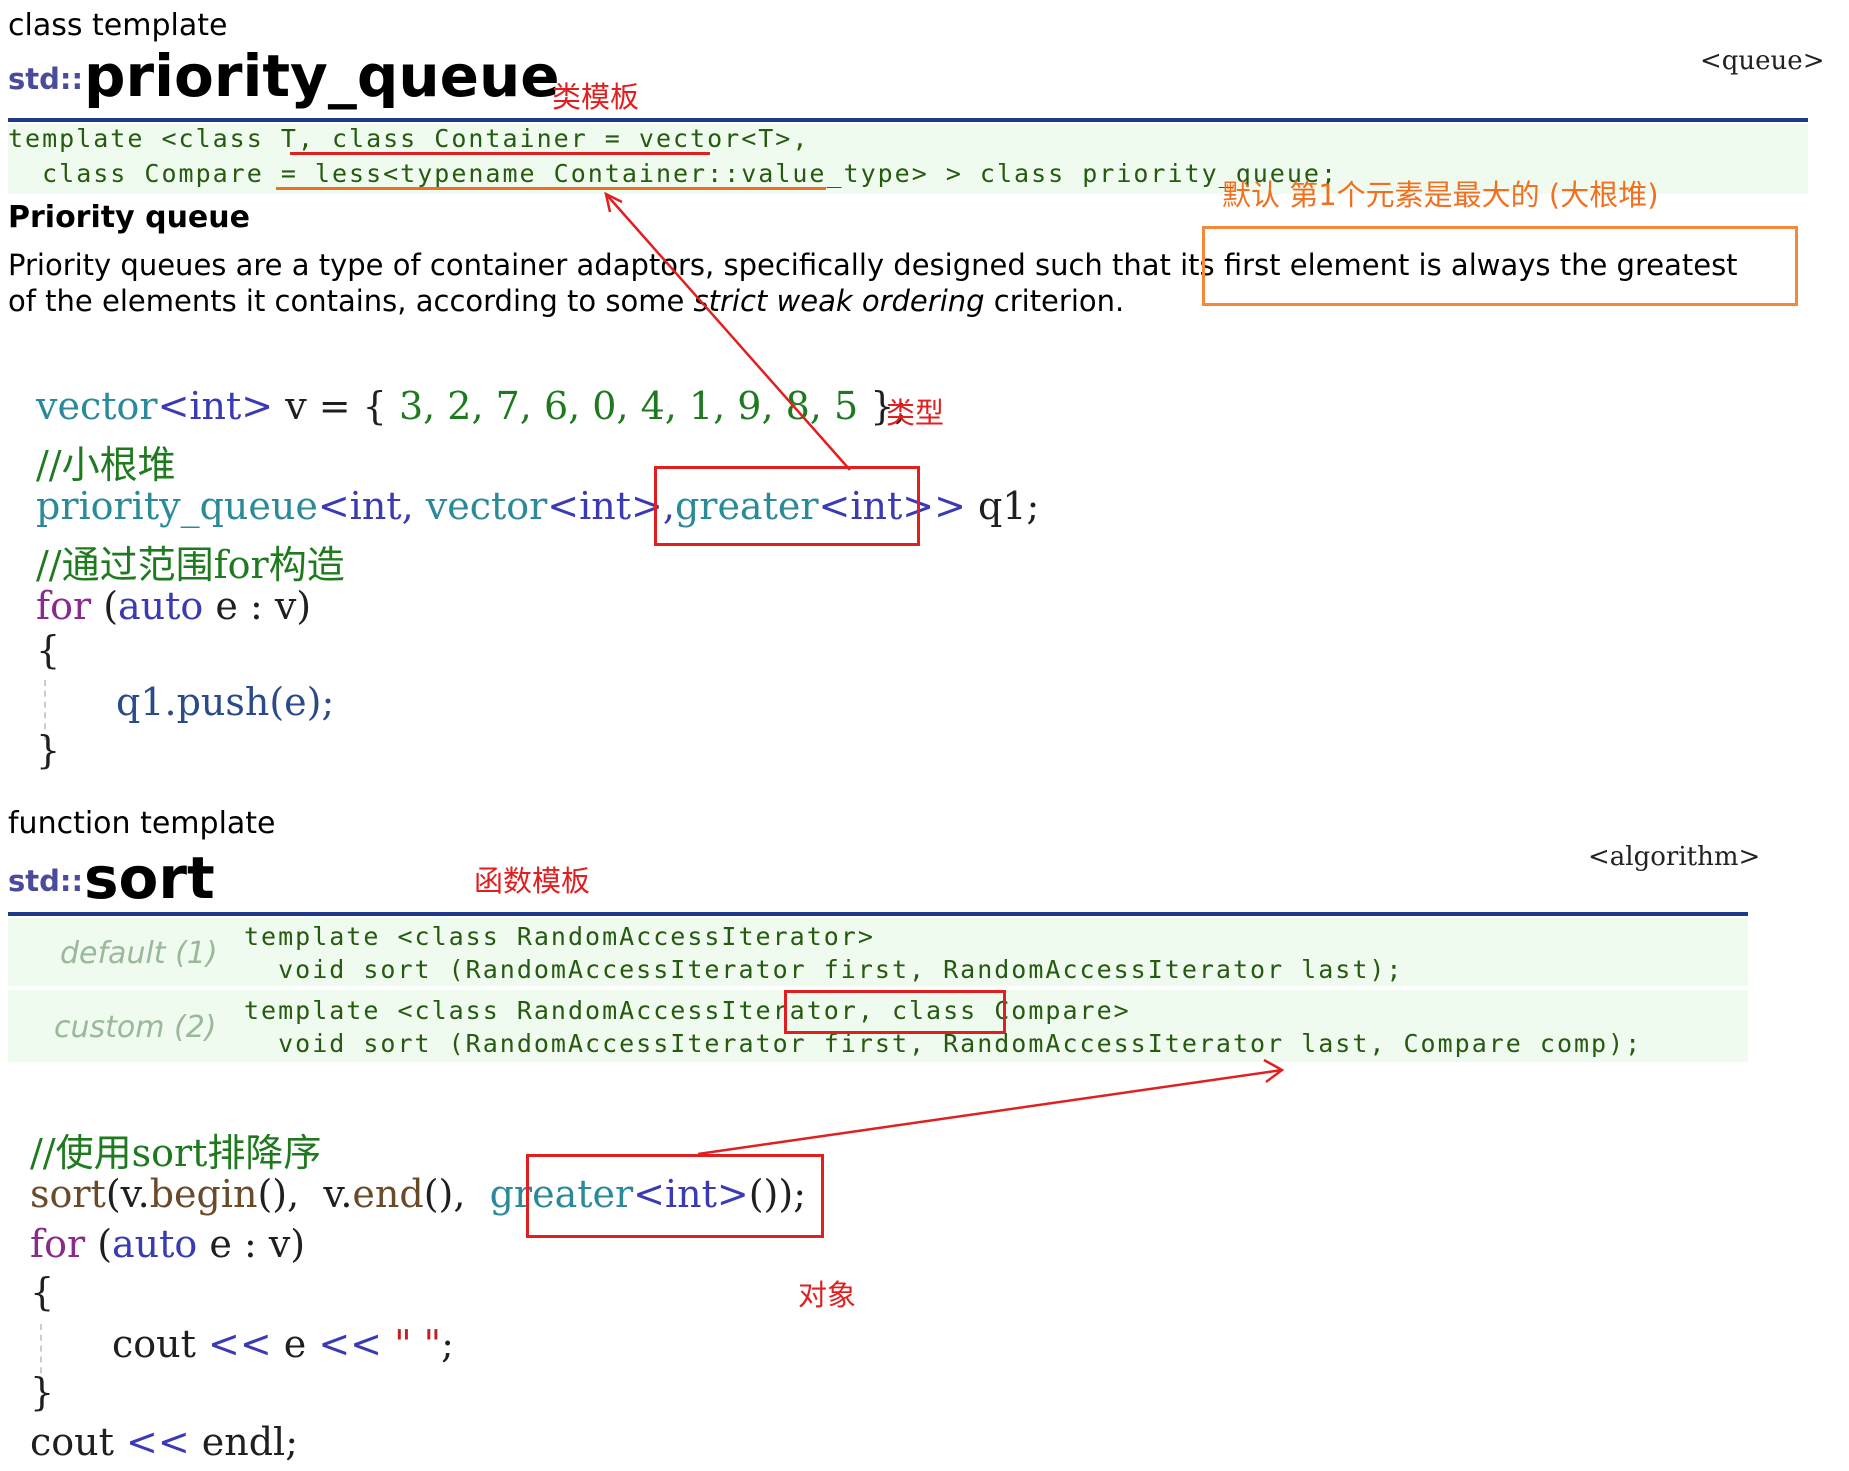 Image resolution: width=1849 pixels, height=1471 pixels. Describe the element at coordinates (990, 1112) in the screenshot. I see `arrow-greater-to-comp` at that location.